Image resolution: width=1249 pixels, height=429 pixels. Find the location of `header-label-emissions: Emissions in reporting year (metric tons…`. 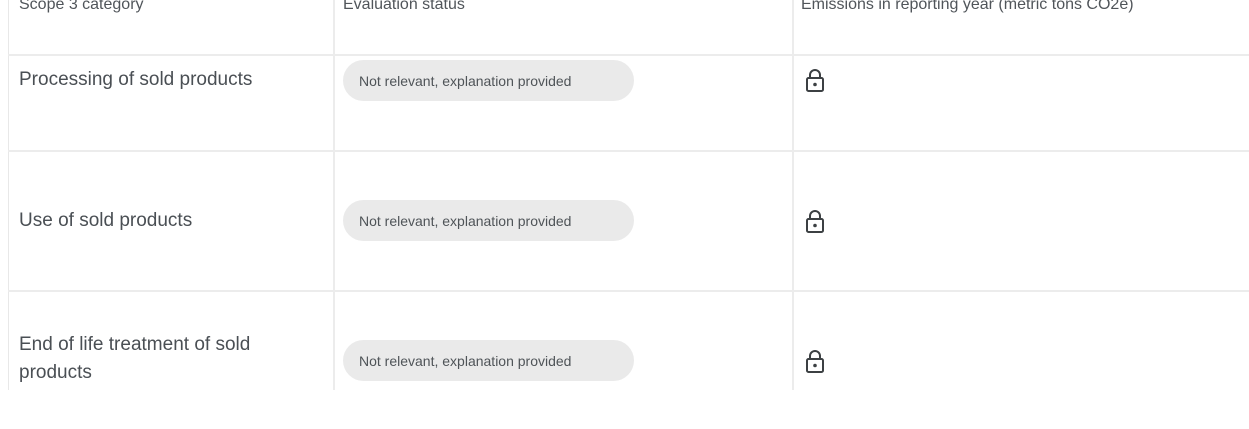

header-label-emissions: Emissions in reporting year (metric tons… is located at coordinates (967, 6).